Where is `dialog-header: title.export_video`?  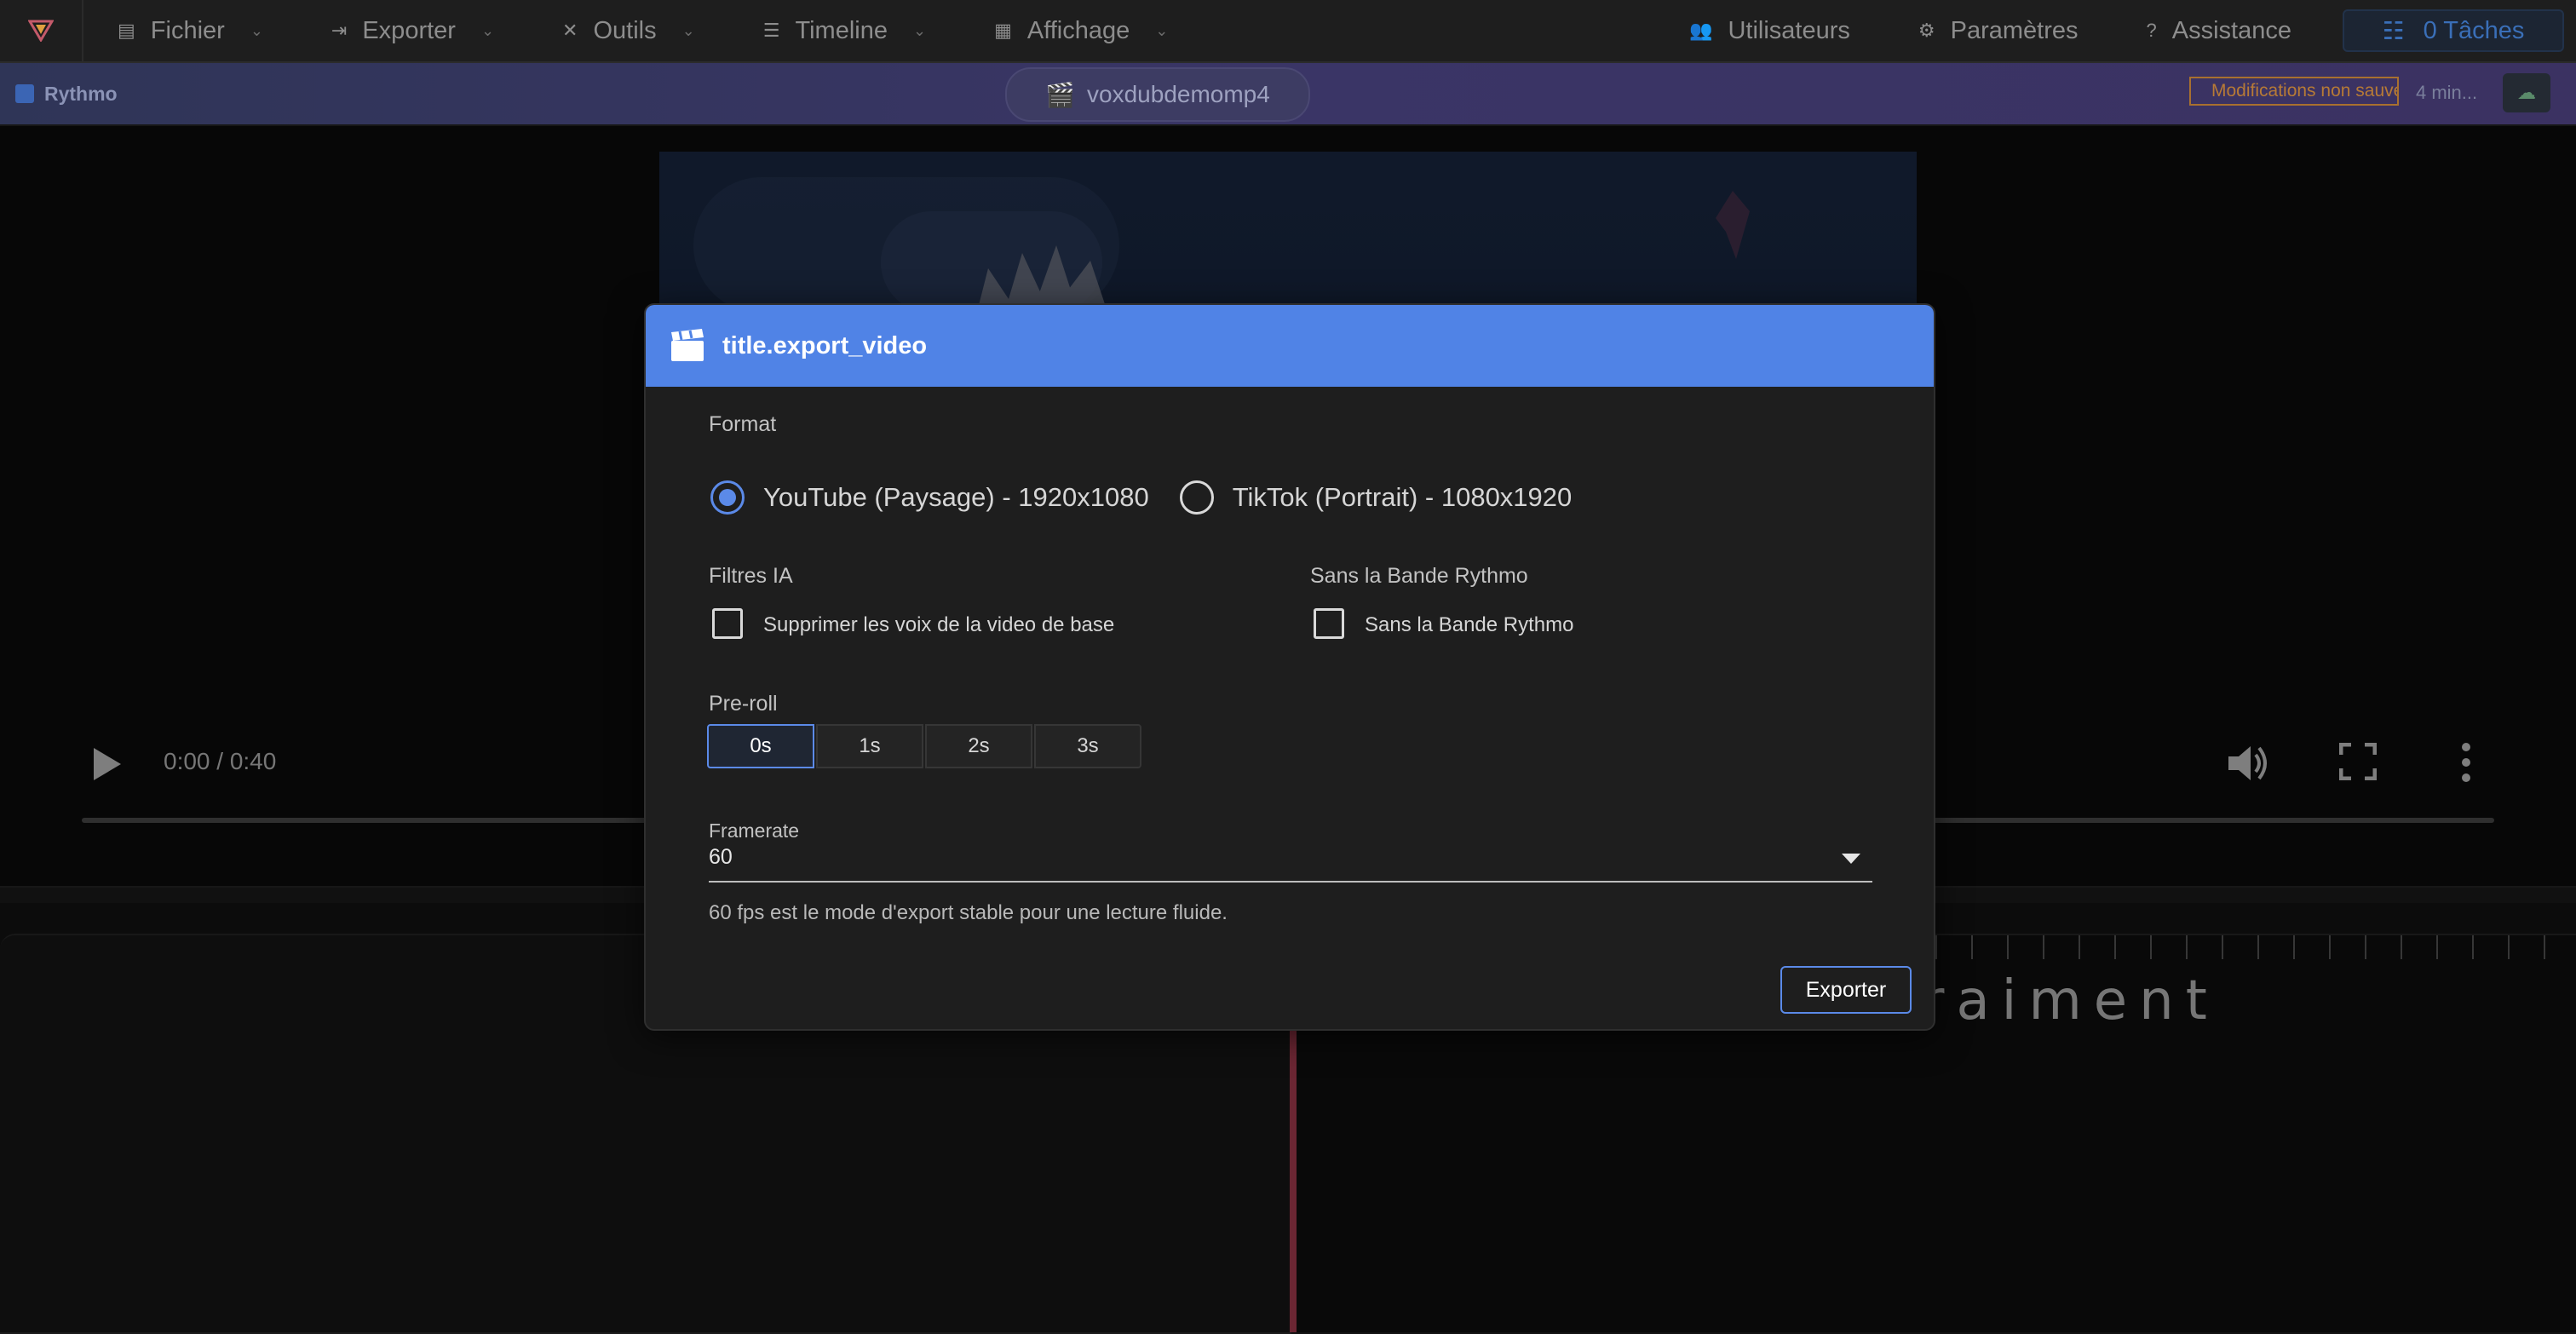
dialog-header: title.export_video is located at coordinates (1290, 346).